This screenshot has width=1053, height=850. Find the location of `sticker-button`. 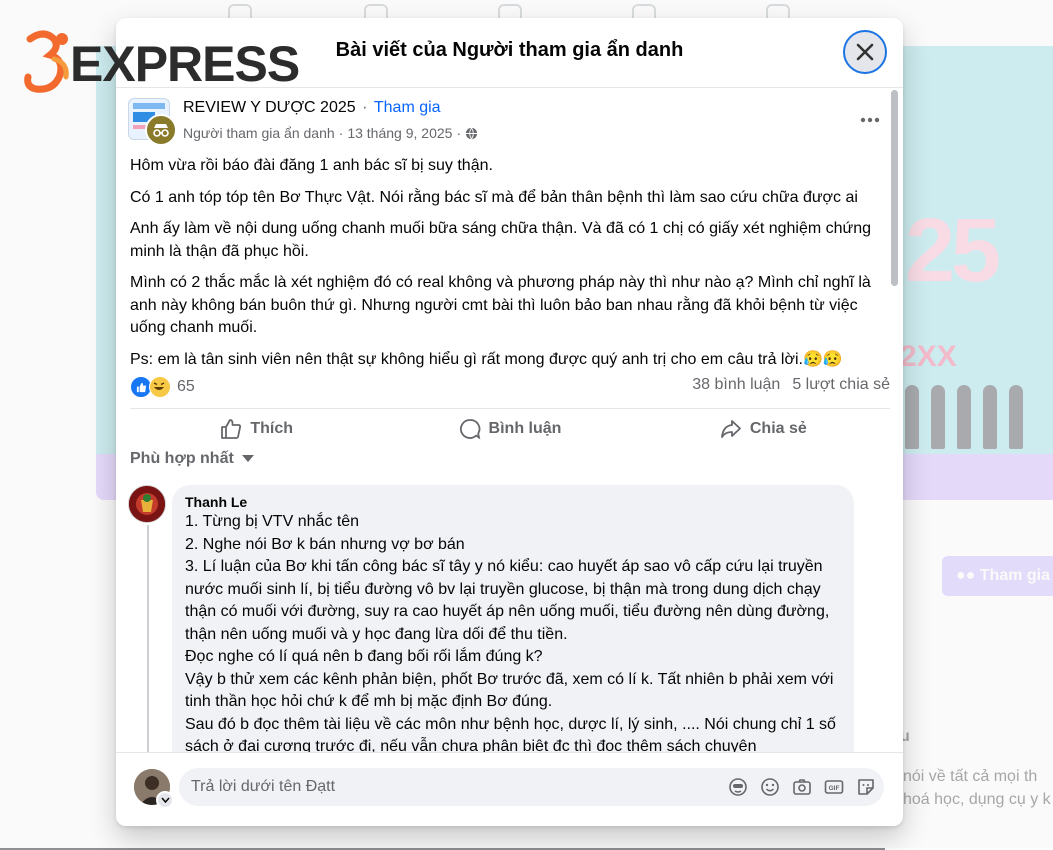

sticker-button is located at coordinates (866, 787).